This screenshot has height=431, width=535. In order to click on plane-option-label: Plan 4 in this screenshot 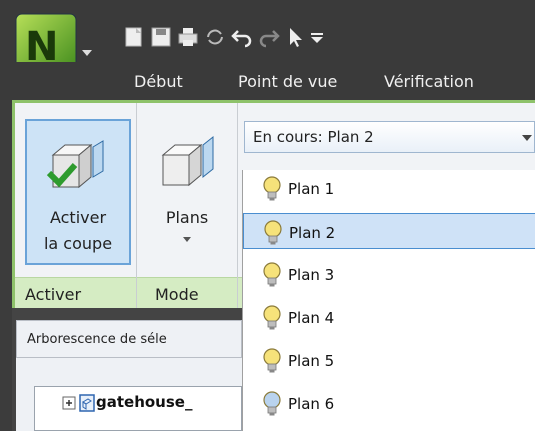, I will do `click(311, 318)`.